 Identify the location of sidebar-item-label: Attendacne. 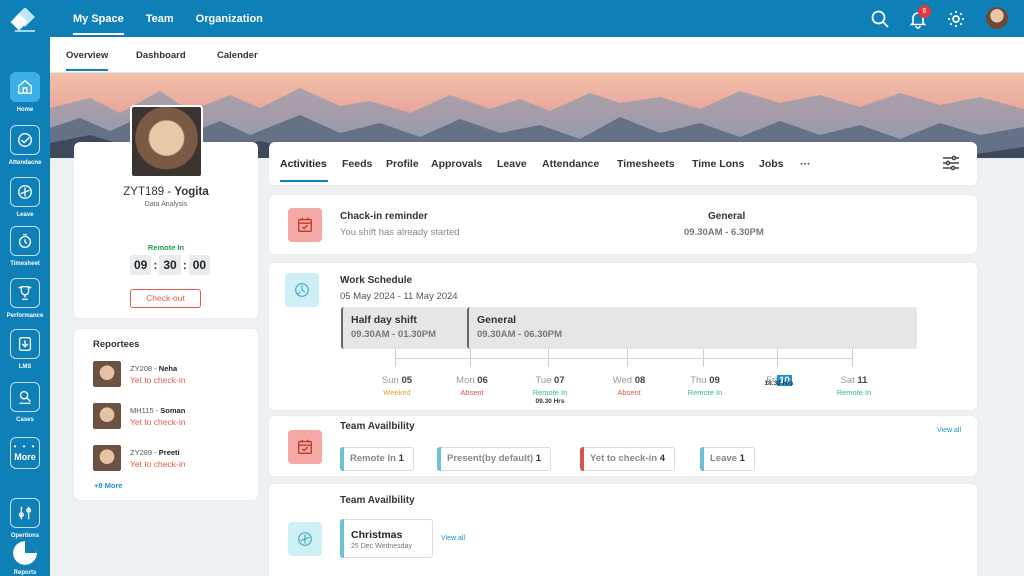
(25, 163).